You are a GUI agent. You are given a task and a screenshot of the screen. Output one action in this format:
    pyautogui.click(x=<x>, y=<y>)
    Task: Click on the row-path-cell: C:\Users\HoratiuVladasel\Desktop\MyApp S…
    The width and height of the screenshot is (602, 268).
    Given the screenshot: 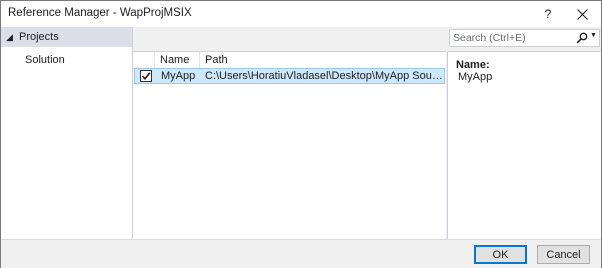 What is the action you would take?
    pyautogui.click(x=324, y=76)
    